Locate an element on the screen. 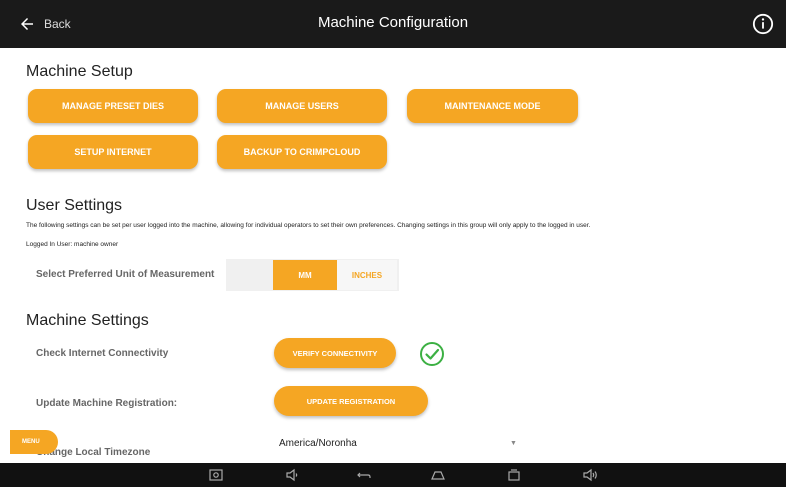 This screenshot has width=786, height=487. machine-settings-heading: Machine Settings is located at coordinates (87, 320).